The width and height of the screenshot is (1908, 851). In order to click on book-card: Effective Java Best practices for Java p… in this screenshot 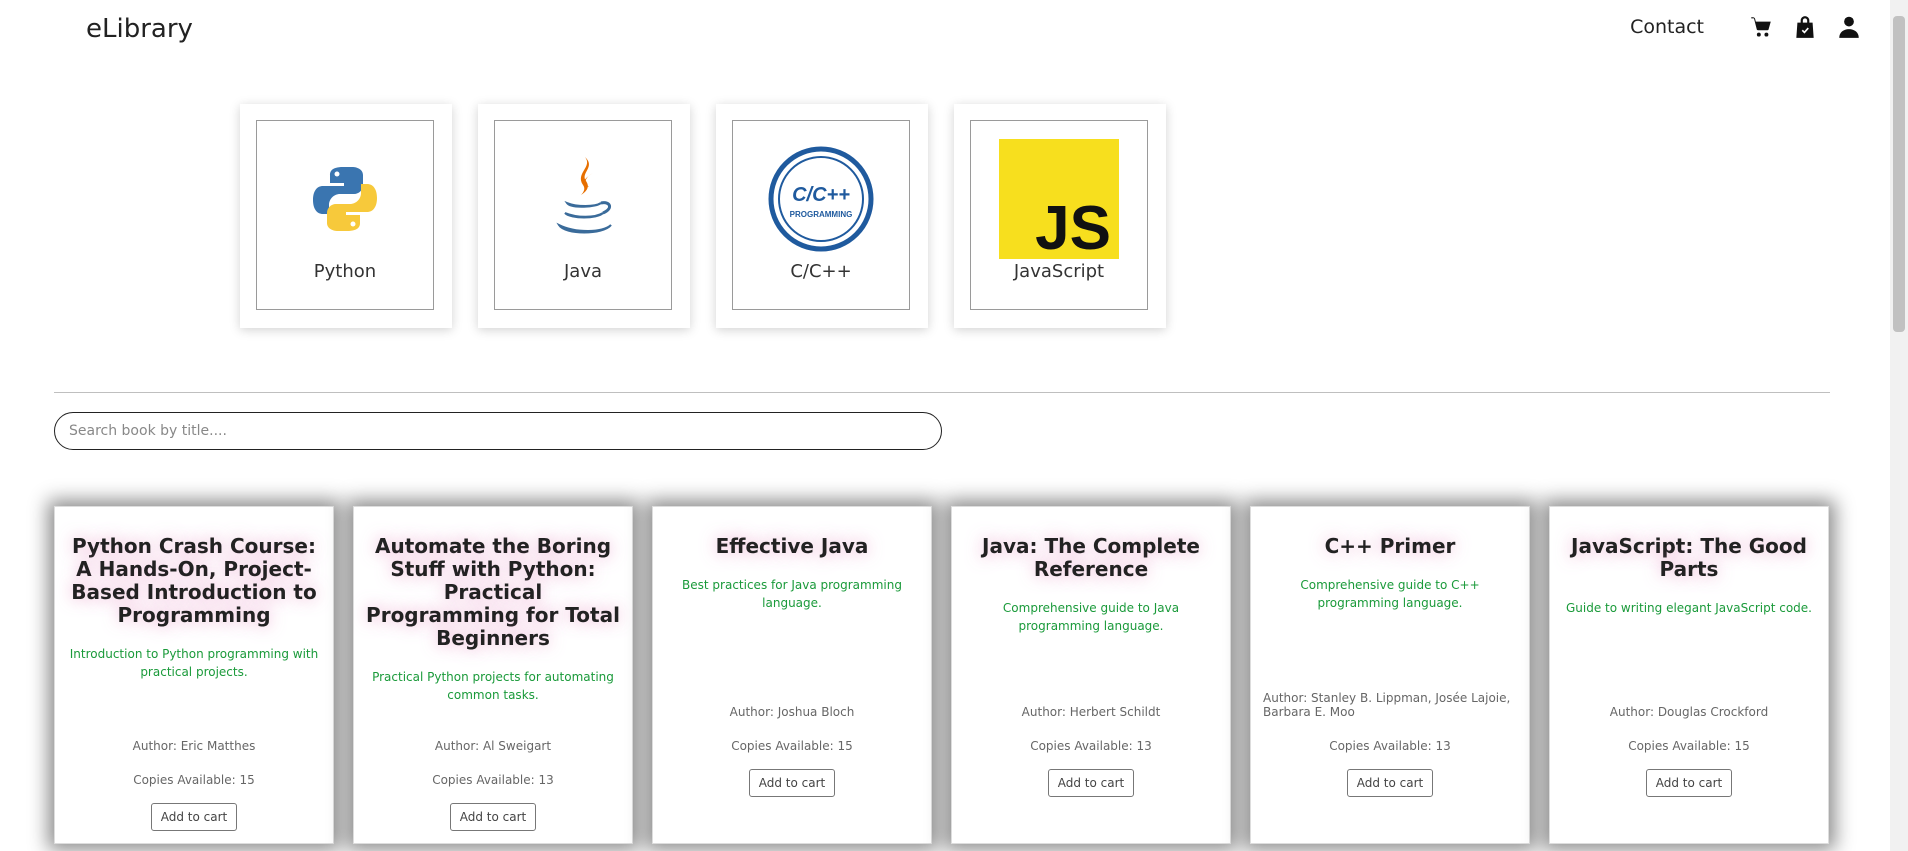, I will do `click(792, 675)`.